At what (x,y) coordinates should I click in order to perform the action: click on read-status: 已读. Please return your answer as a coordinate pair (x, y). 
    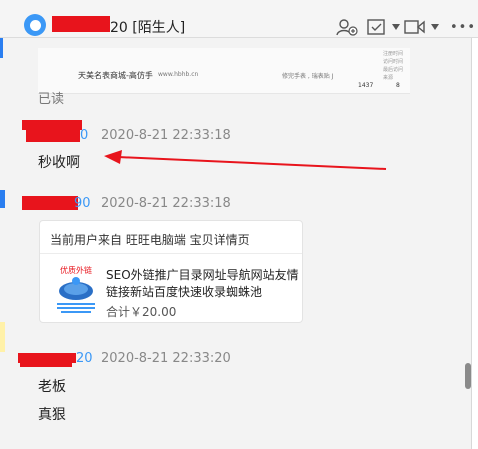
    Looking at the image, I should click on (51, 99).